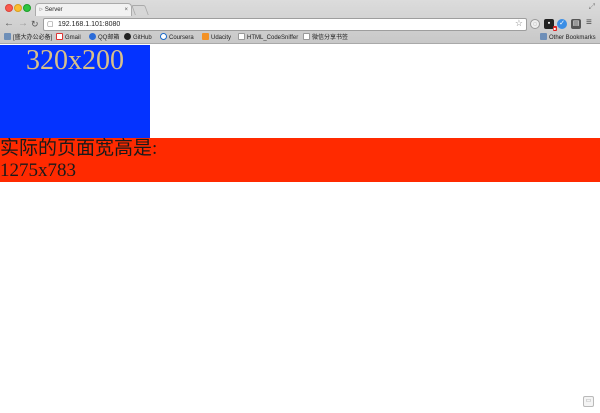  What do you see at coordinates (89, 24) in the screenshot?
I see `url-text: 192.168.1.101:8080` at bounding box center [89, 24].